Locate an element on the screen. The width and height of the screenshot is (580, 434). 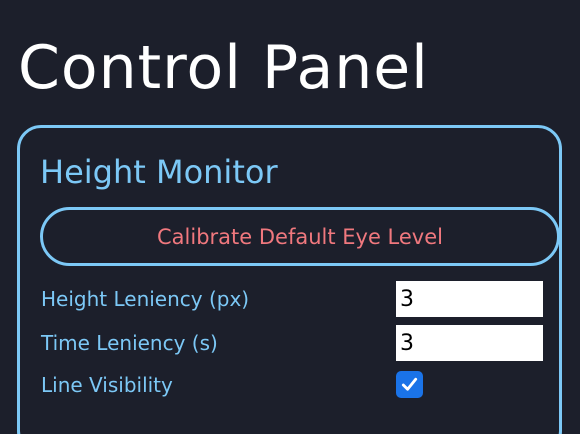
time-leniency-input is located at coordinates (469, 343).